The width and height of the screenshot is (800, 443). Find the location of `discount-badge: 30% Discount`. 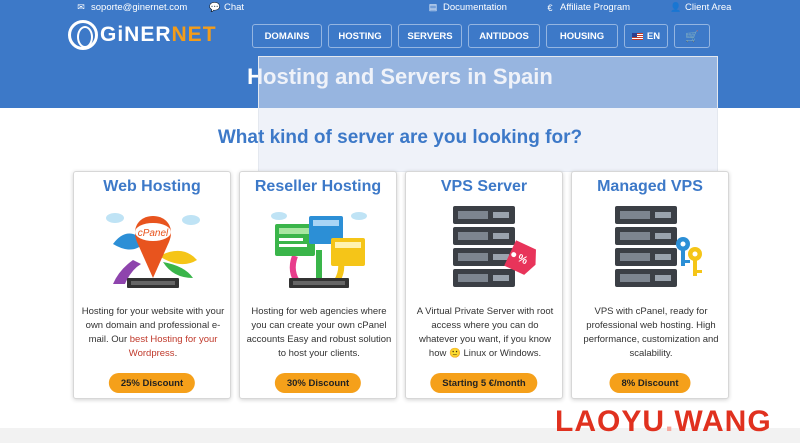

discount-badge: 30% Discount is located at coordinates (318, 383).